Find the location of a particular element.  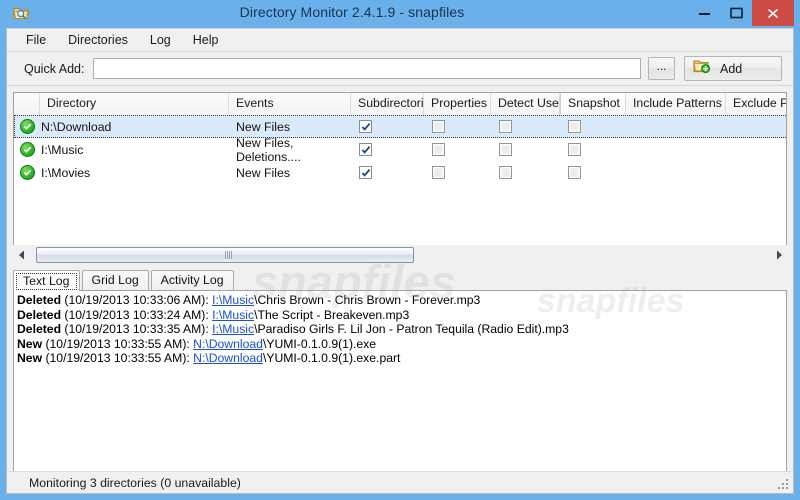

column-header-events: Events is located at coordinates (290, 104).